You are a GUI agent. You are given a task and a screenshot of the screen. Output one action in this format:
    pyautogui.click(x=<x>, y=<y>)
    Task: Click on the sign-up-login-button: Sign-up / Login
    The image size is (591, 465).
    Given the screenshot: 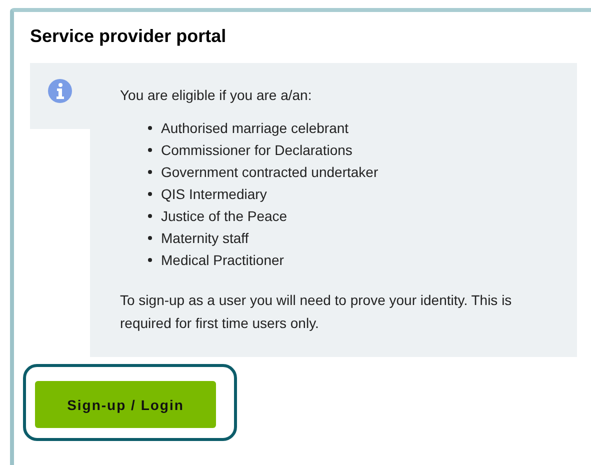 What is the action you would take?
    pyautogui.click(x=125, y=404)
    